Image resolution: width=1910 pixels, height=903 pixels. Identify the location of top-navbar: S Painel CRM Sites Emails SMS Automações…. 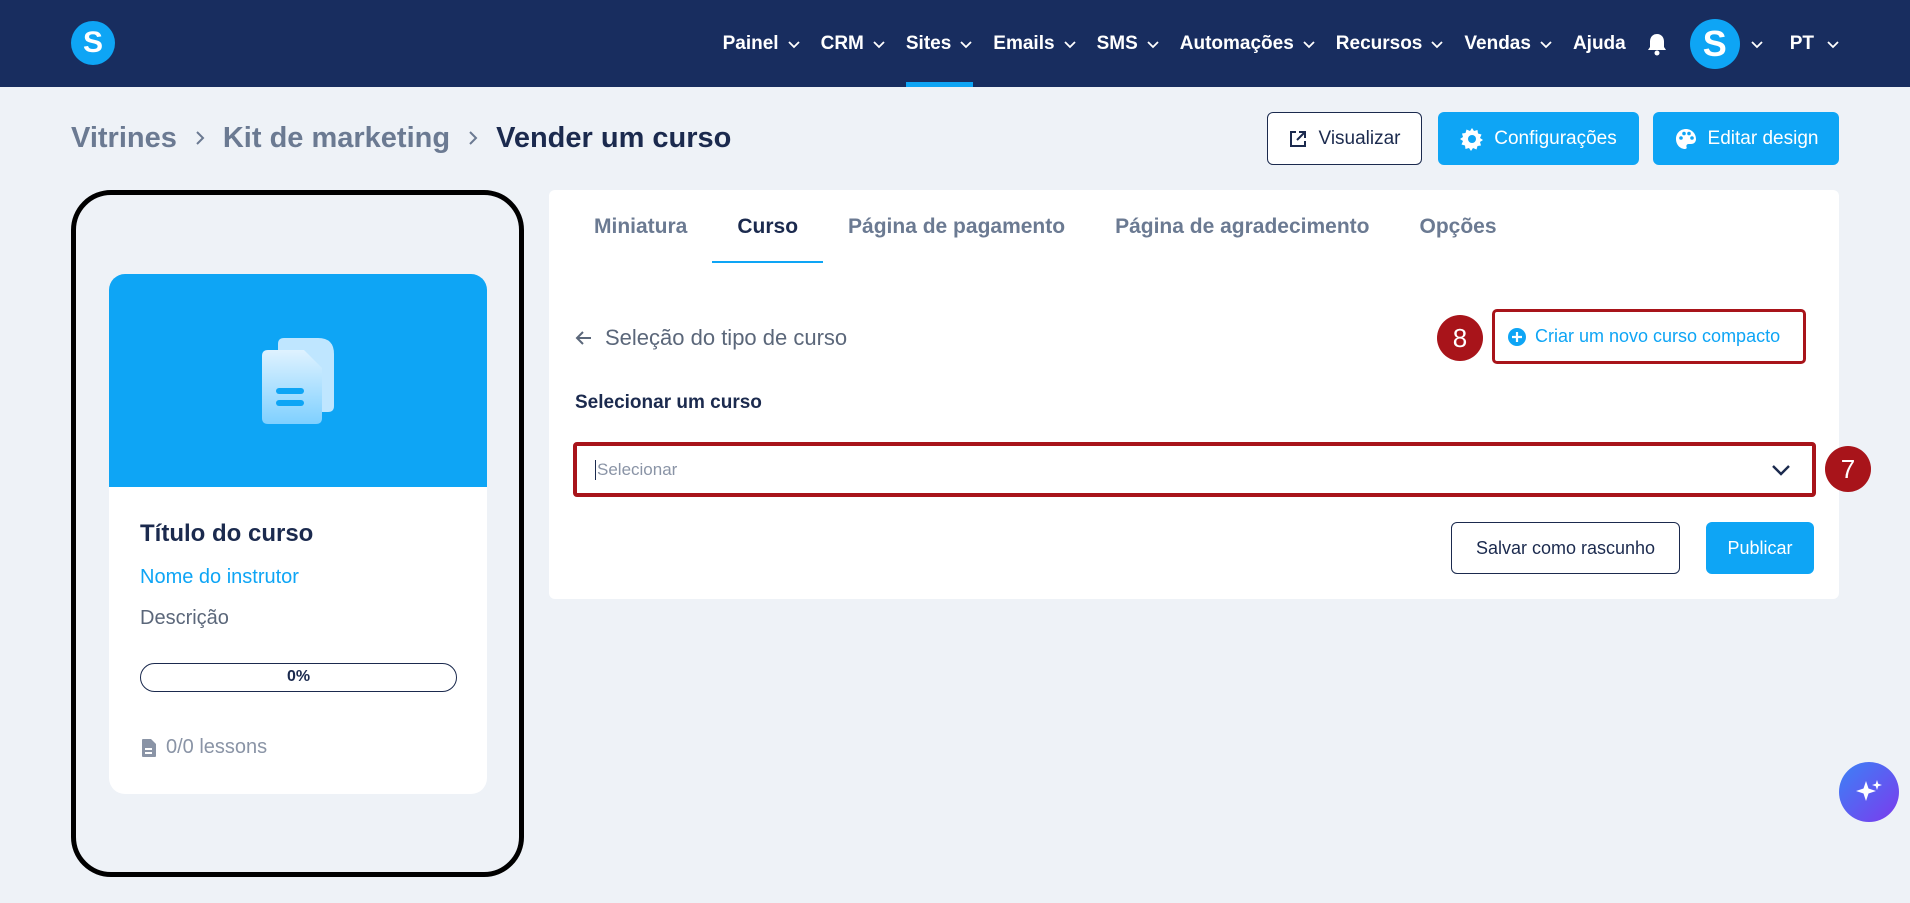
(955, 43).